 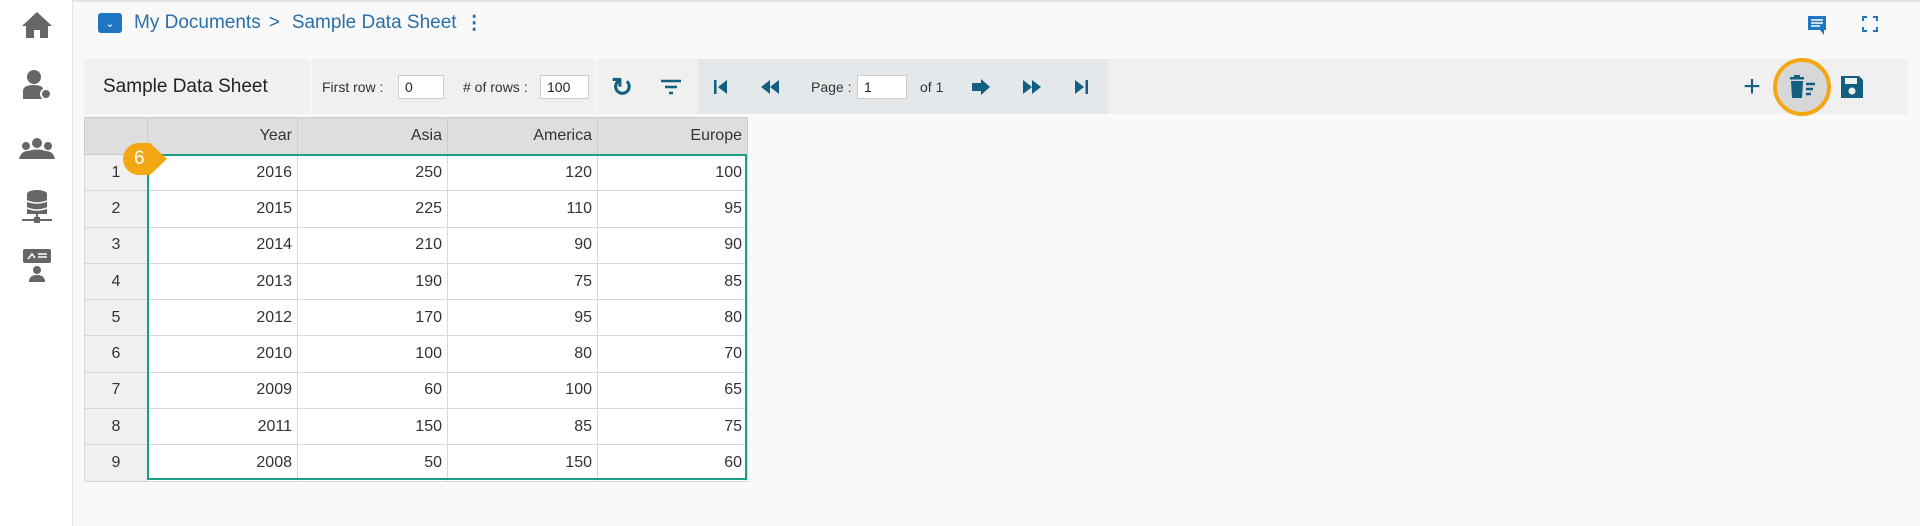 What do you see at coordinates (622, 87) in the screenshot?
I see `refresh-icon: ↻` at bounding box center [622, 87].